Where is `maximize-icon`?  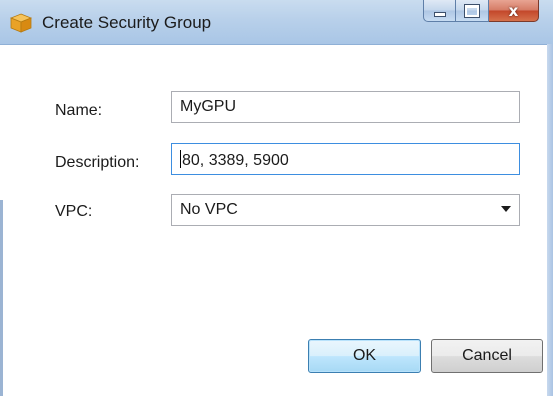 maximize-icon is located at coordinates (472, 10).